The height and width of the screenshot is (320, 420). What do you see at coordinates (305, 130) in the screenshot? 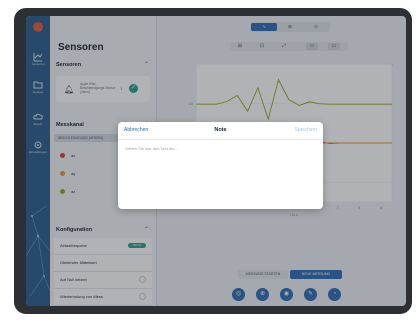
I see `save-button: Speichern` at bounding box center [305, 130].